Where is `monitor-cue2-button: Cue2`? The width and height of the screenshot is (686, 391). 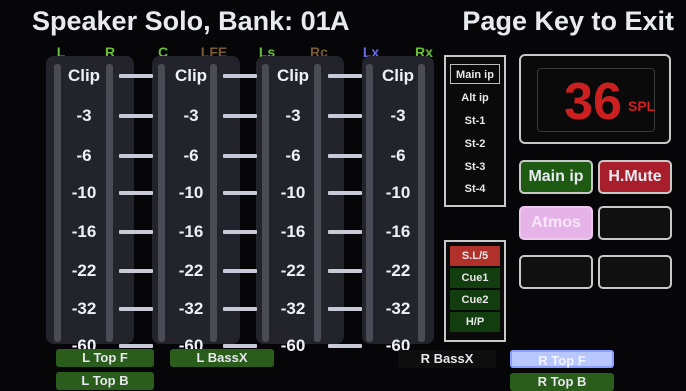
monitor-cue2-button: Cue2 is located at coordinates (475, 300).